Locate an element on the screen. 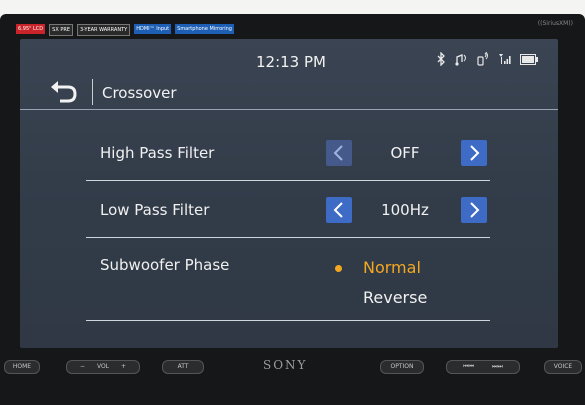 The width and height of the screenshot is (585, 405). lpf-value: 100Hz is located at coordinates (405, 210).